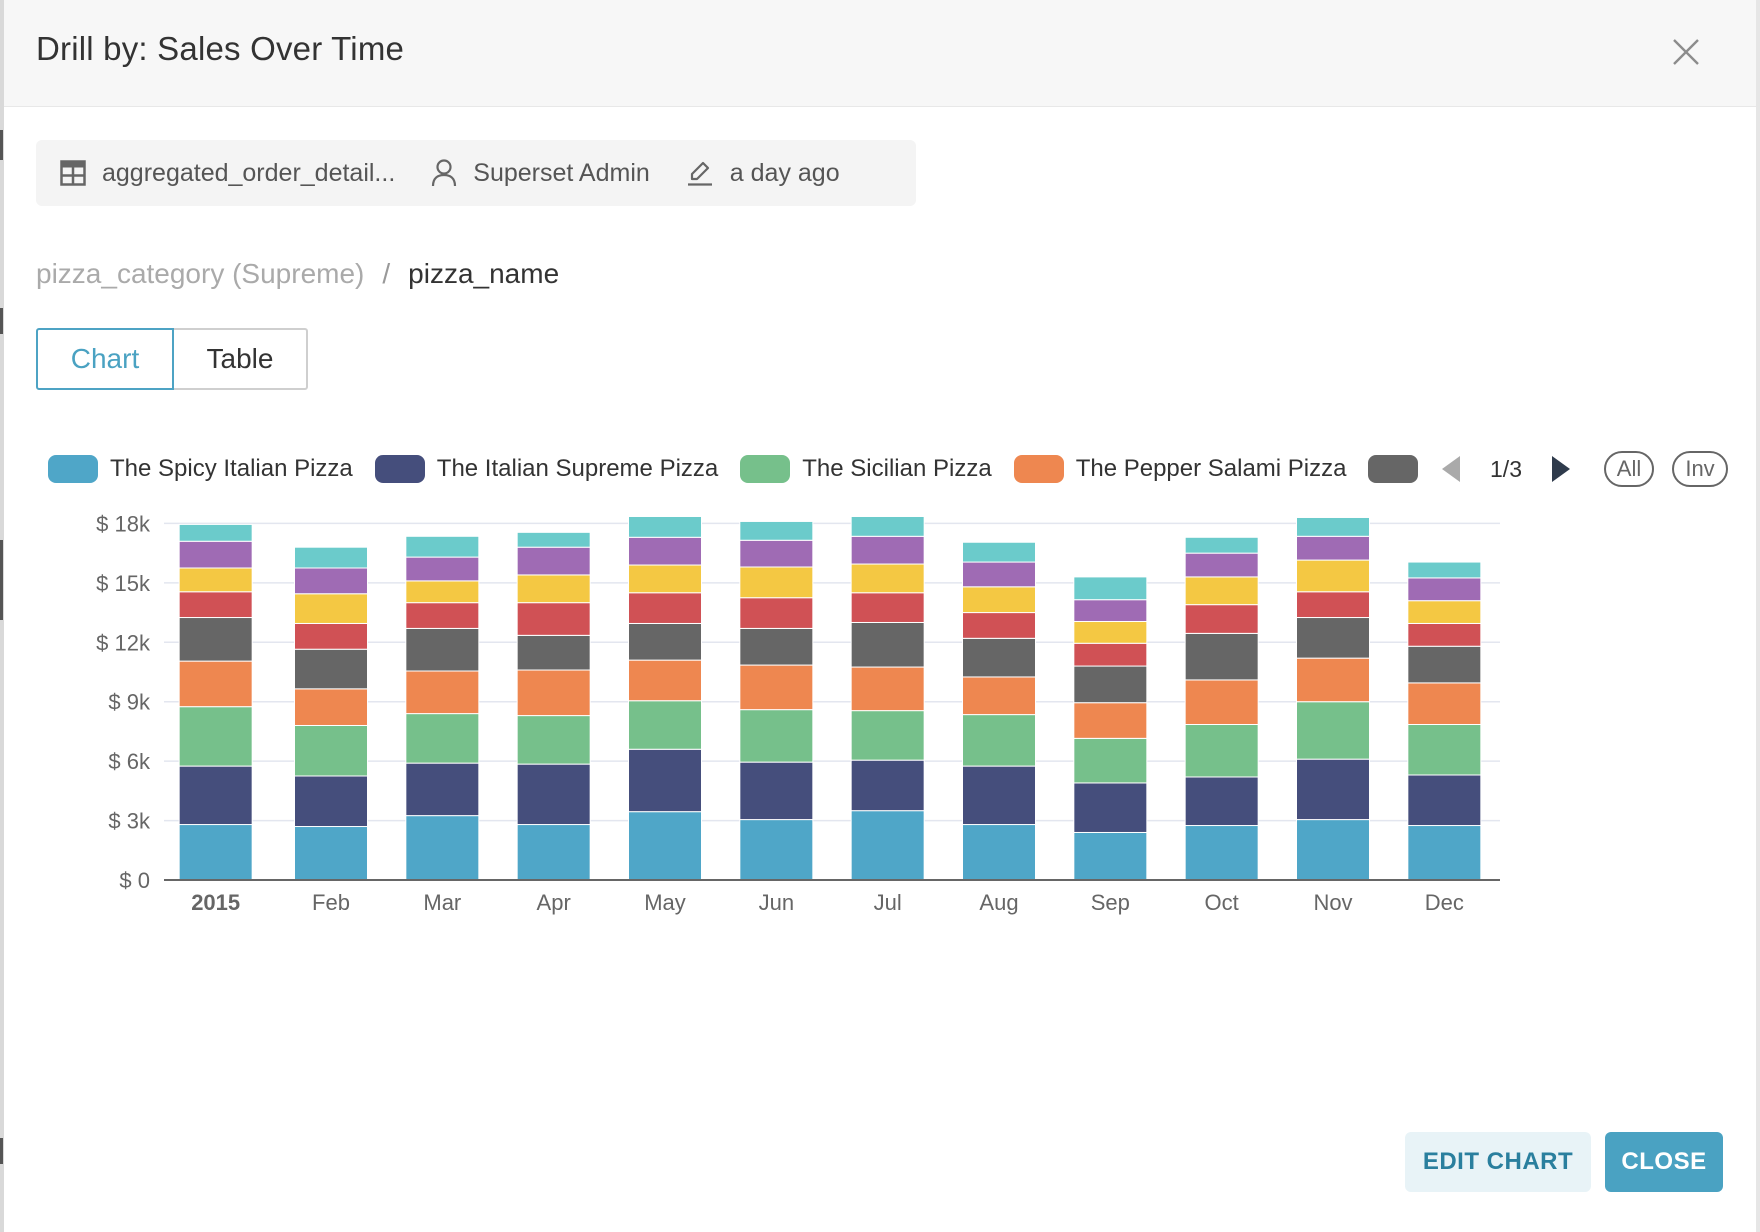 This screenshot has width=1760, height=1232. I want to click on caret-right-icon, so click(1561, 469).